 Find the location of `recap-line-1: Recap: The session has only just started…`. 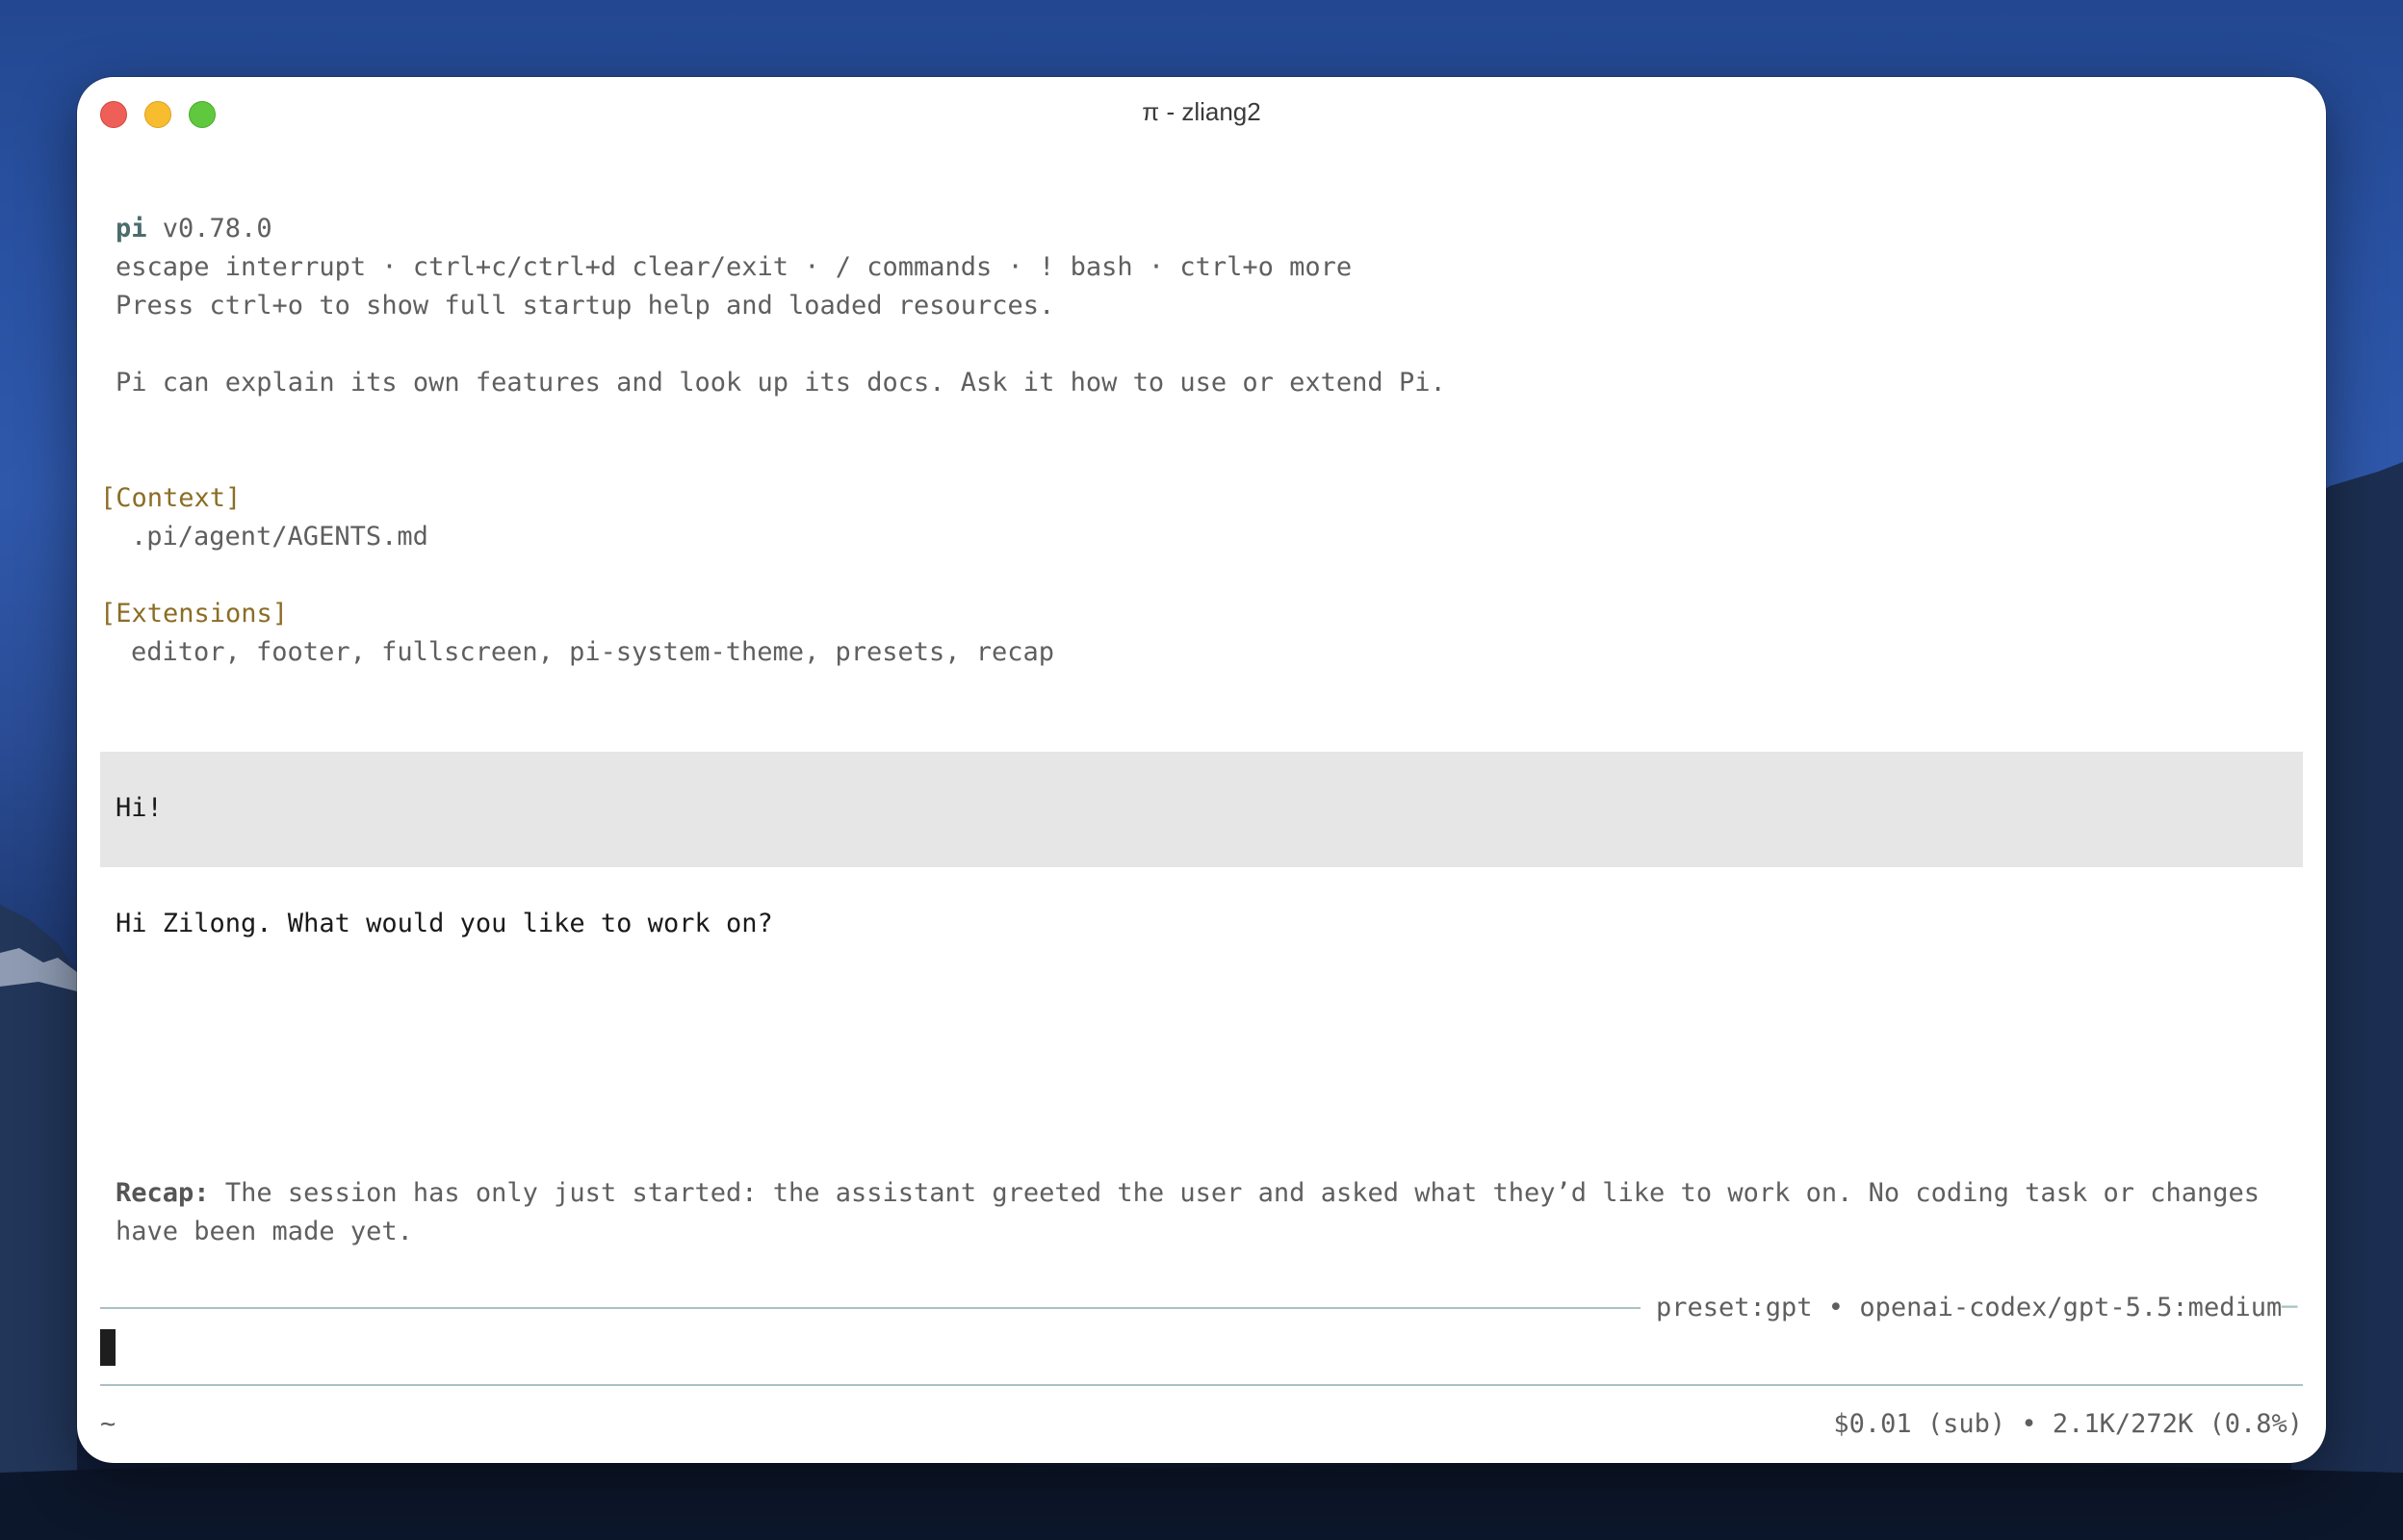

recap-line-1: Recap: The session has only just started… is located at coordinates (1188, 1193).